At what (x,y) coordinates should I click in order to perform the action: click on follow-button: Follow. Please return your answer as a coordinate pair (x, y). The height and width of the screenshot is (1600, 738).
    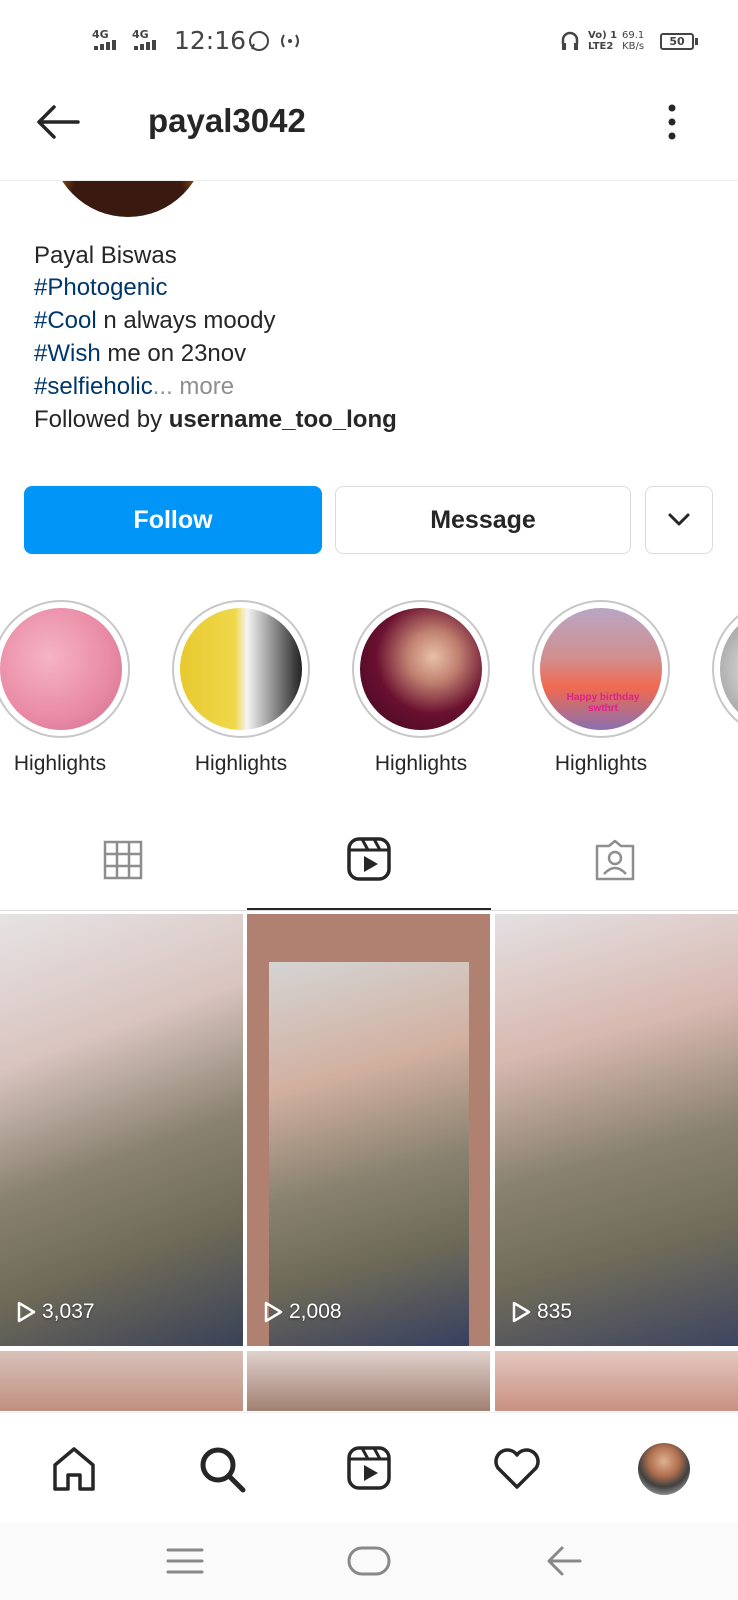
    Looking at the image, I should click on (173, 520).